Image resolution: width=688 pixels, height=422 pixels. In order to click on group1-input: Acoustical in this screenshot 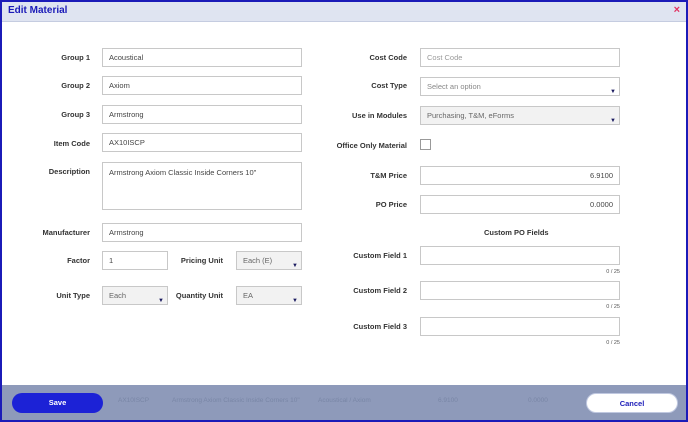, I will do `click(202, 57)`.